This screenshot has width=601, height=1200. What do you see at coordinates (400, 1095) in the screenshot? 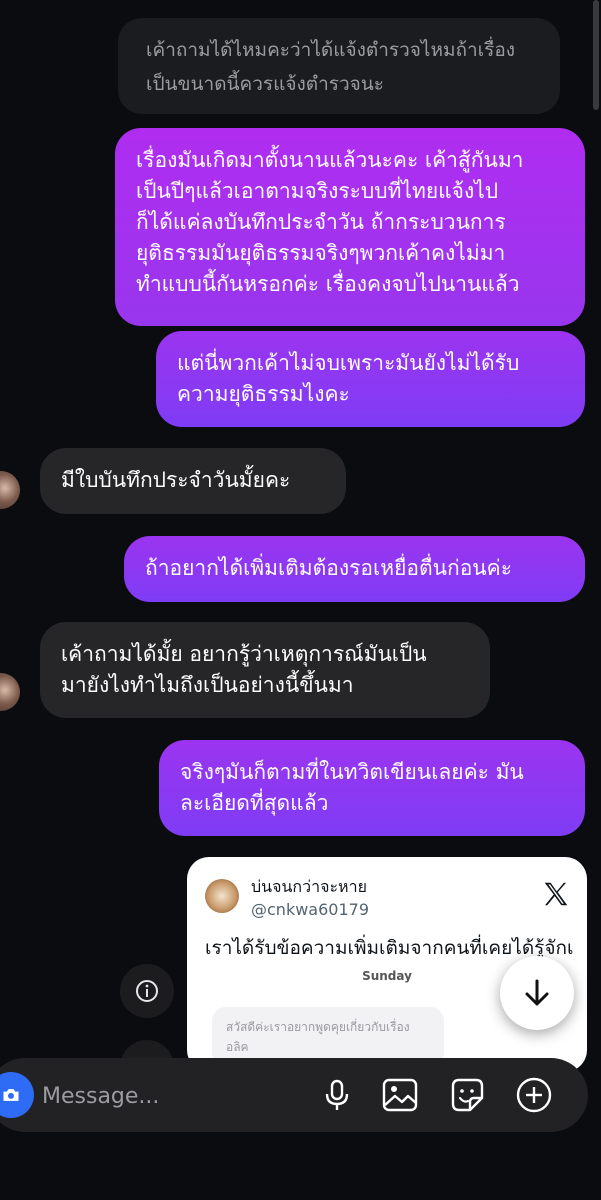
I see `gallery-icon` at bounding box center [400, 1095].